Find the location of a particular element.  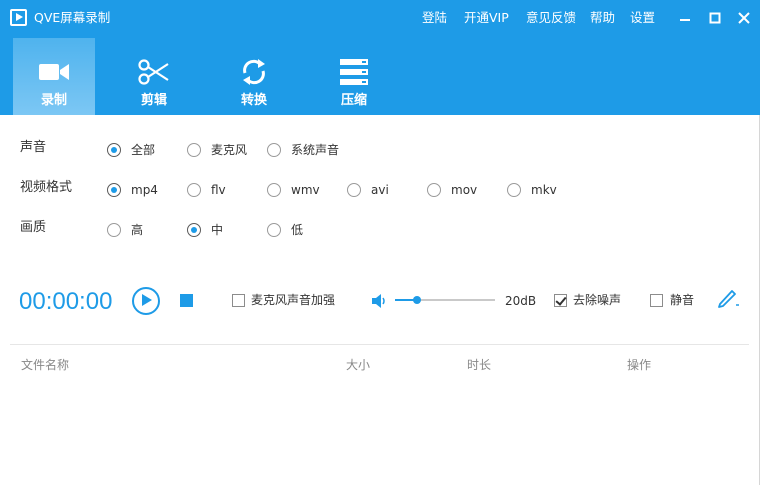

sound-system-text: 系统声音 is located at coordinates (315, 150).